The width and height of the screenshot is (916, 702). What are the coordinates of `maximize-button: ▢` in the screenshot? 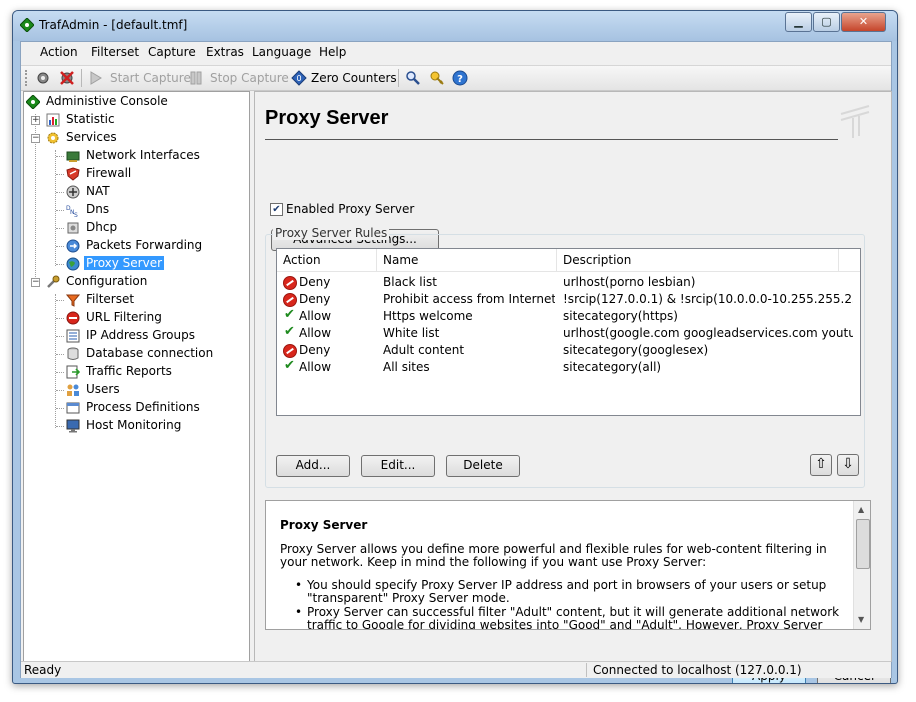 It's located at (826, 22).